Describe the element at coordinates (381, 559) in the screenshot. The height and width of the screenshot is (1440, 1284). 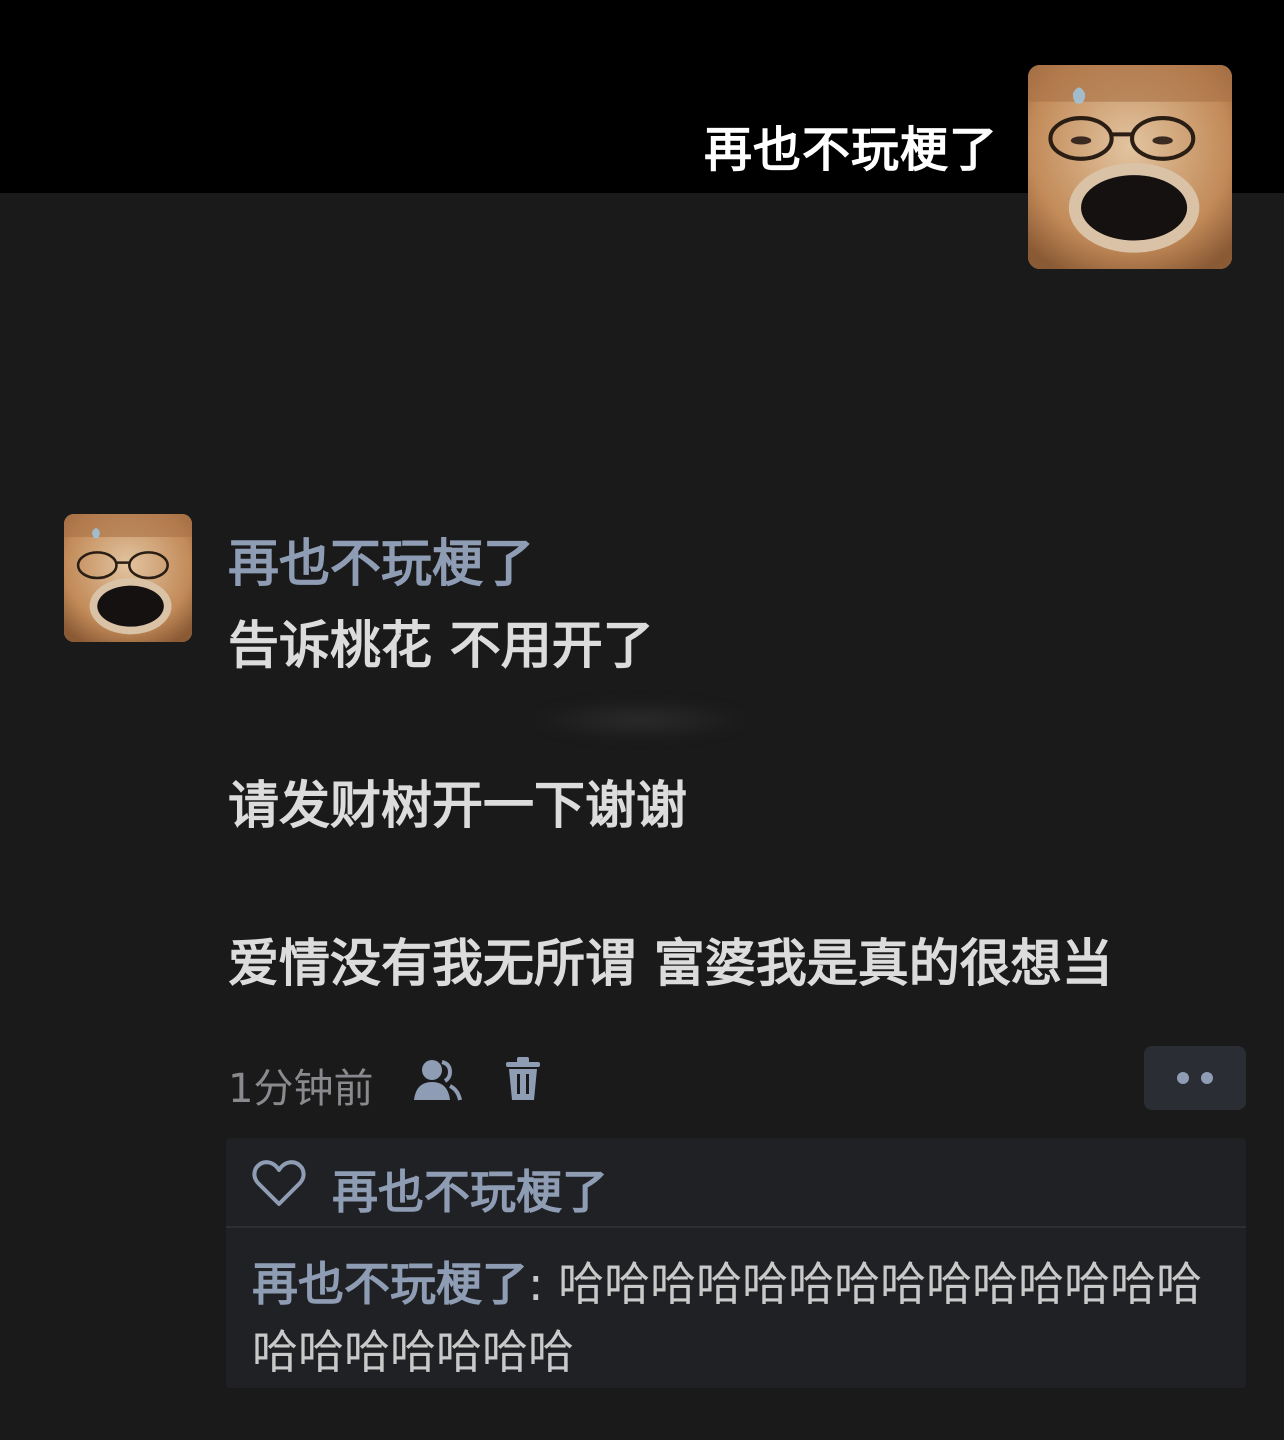
I see `post-author-name: 再也不玩梗了` at that location.